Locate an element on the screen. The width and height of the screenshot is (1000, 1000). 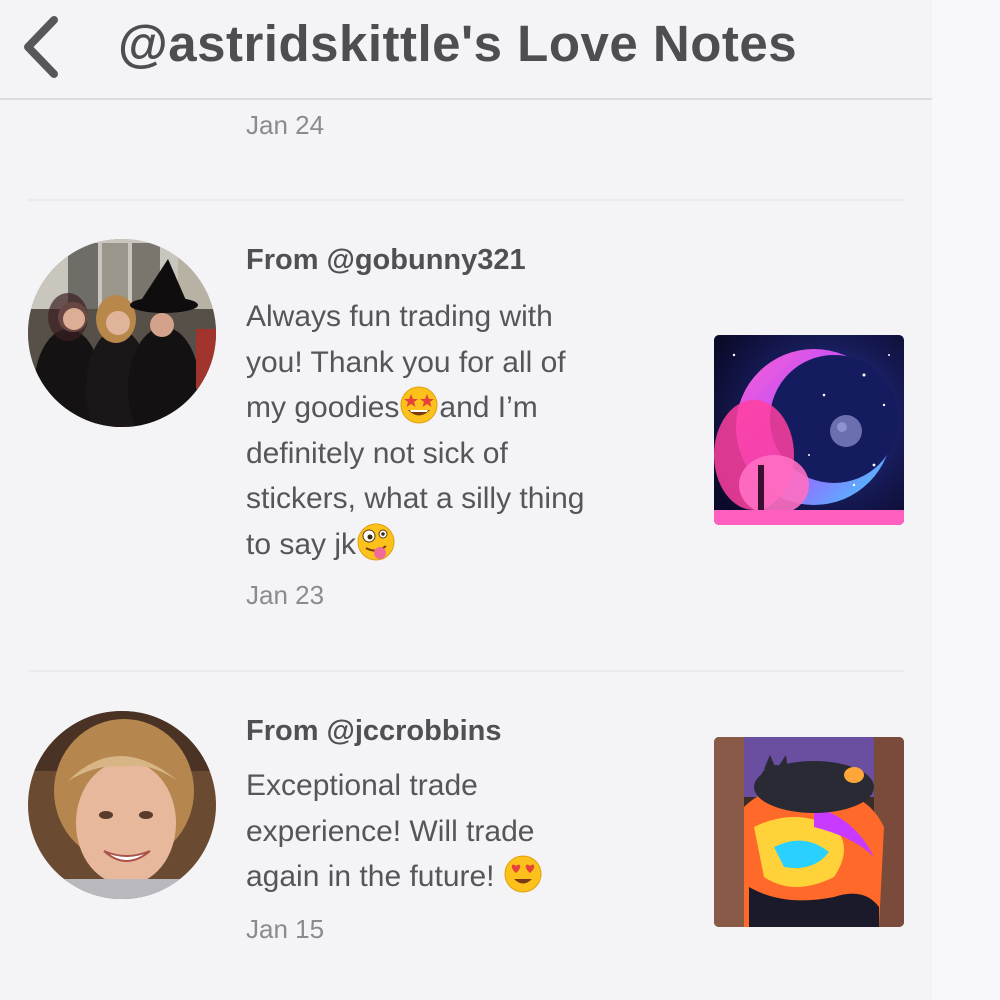
sender-avatar-gobunny321 is located at coordinates (122, 333).